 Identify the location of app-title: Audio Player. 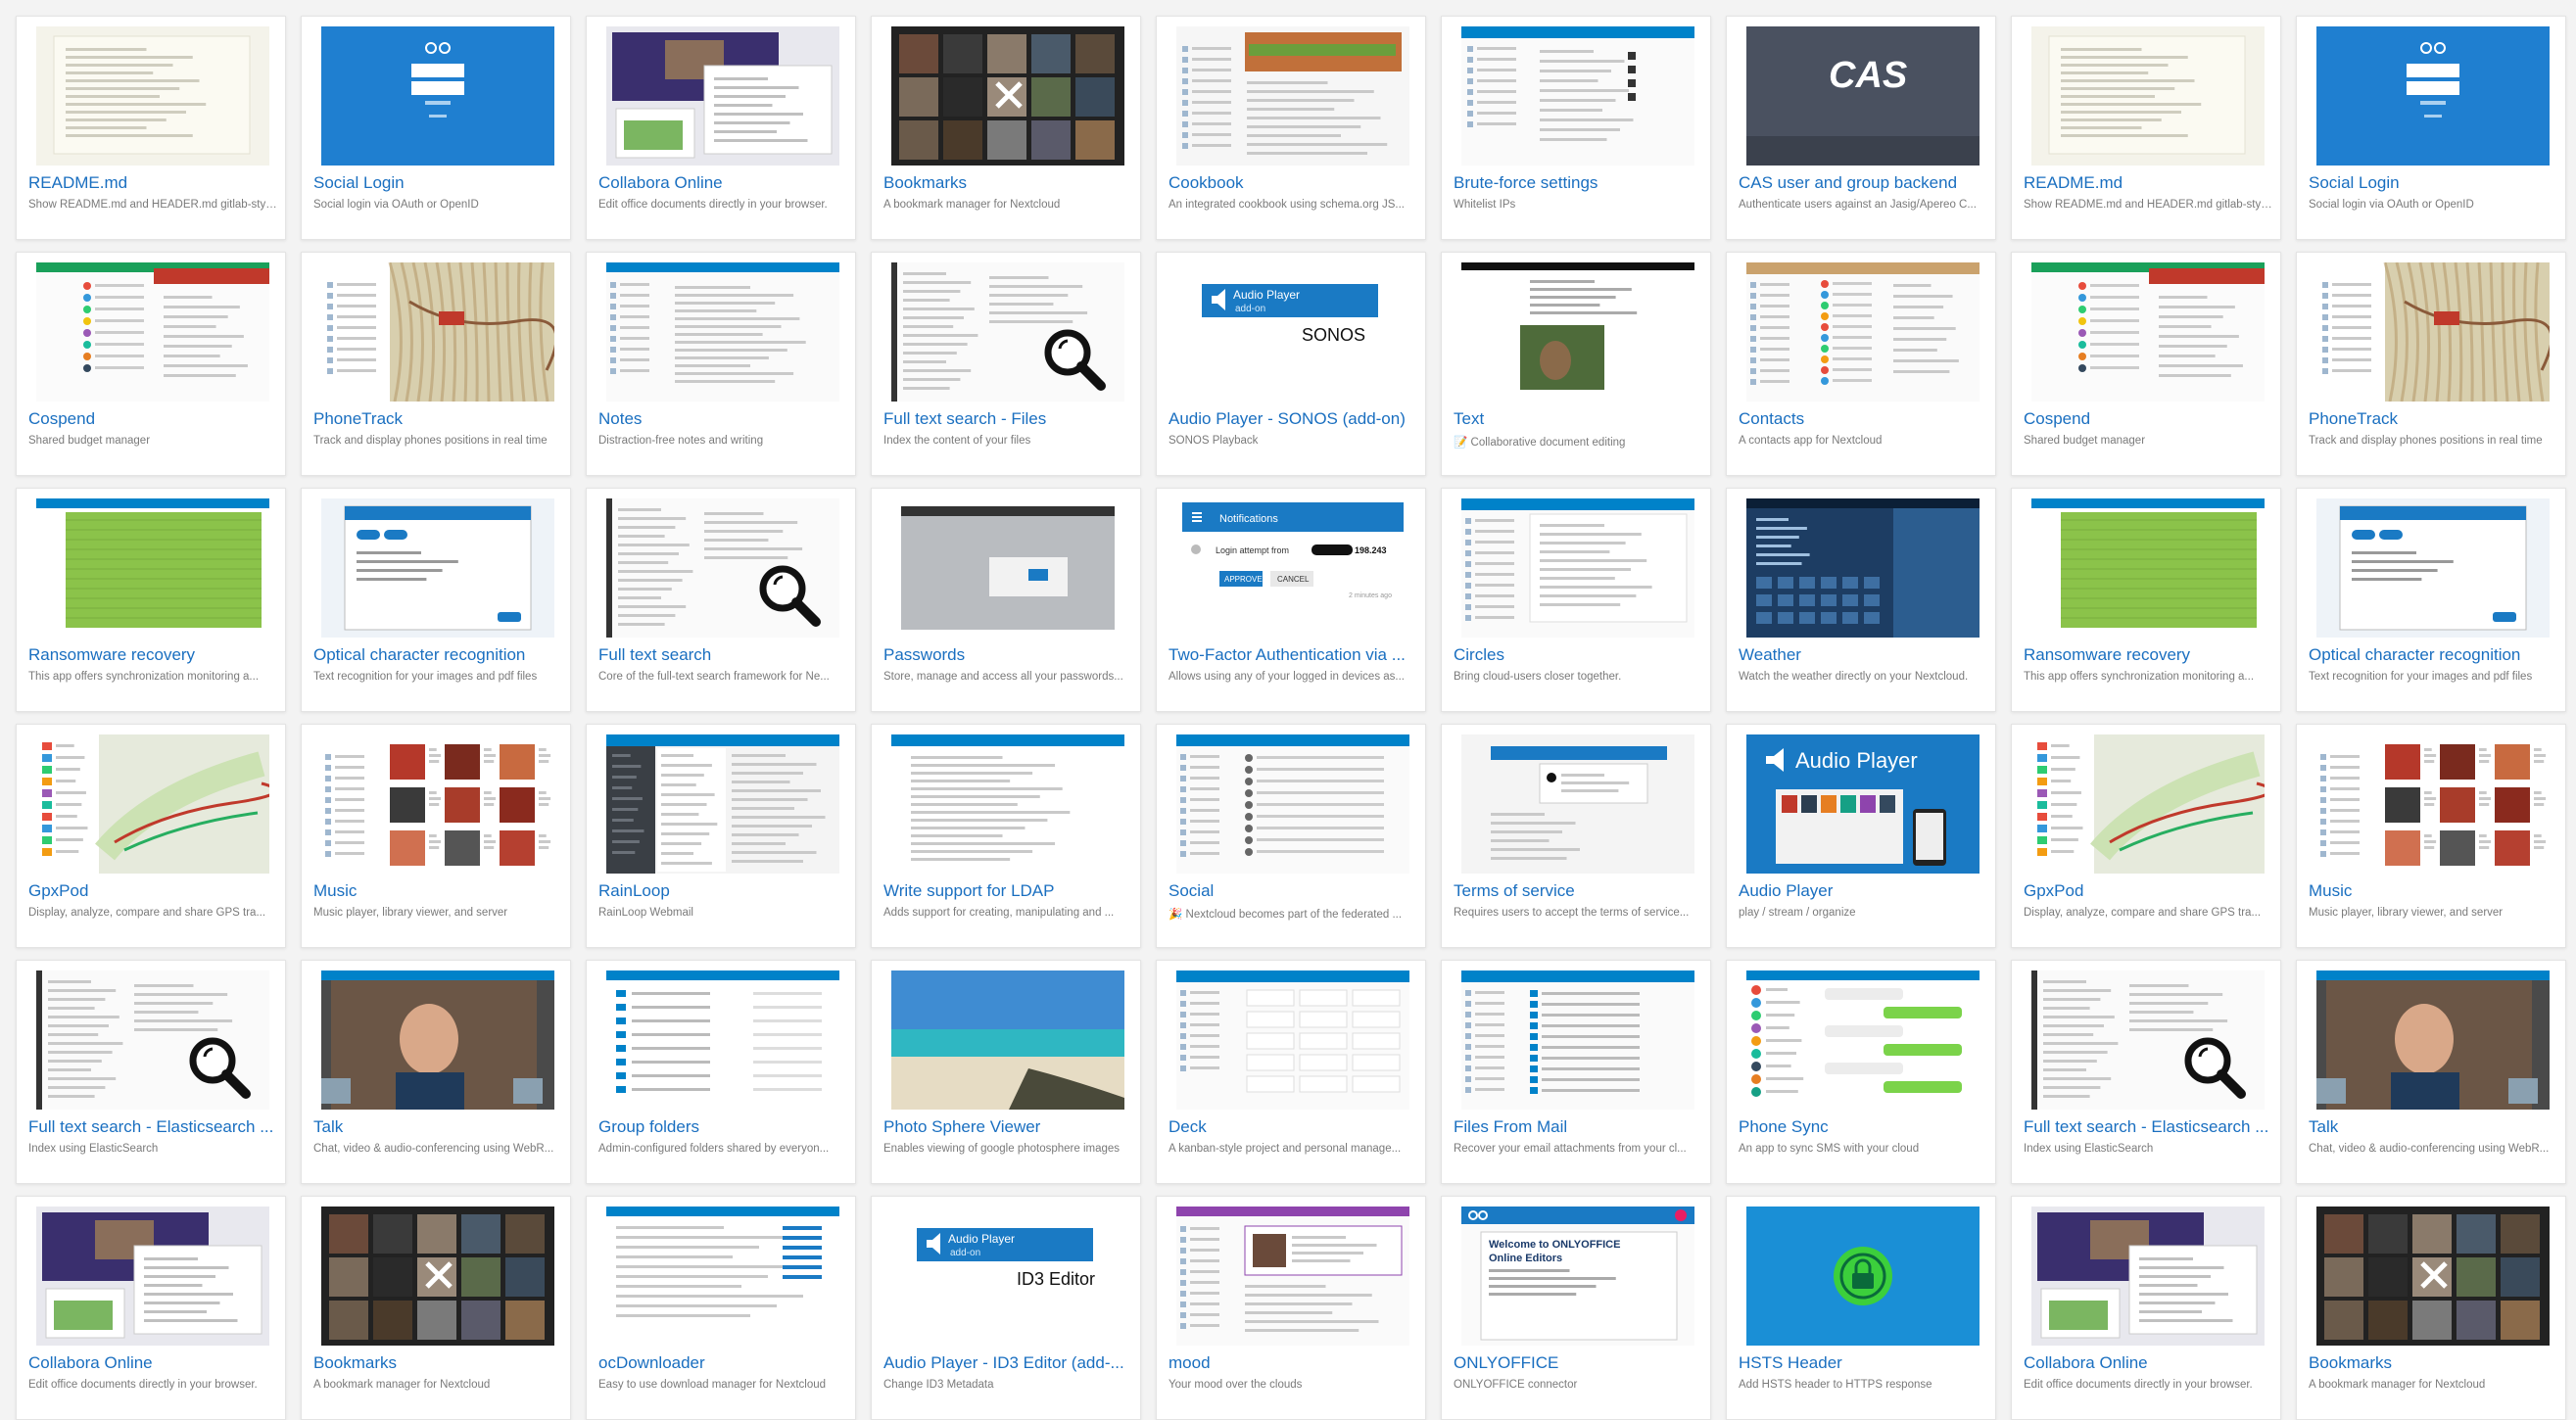
(1863, 891).